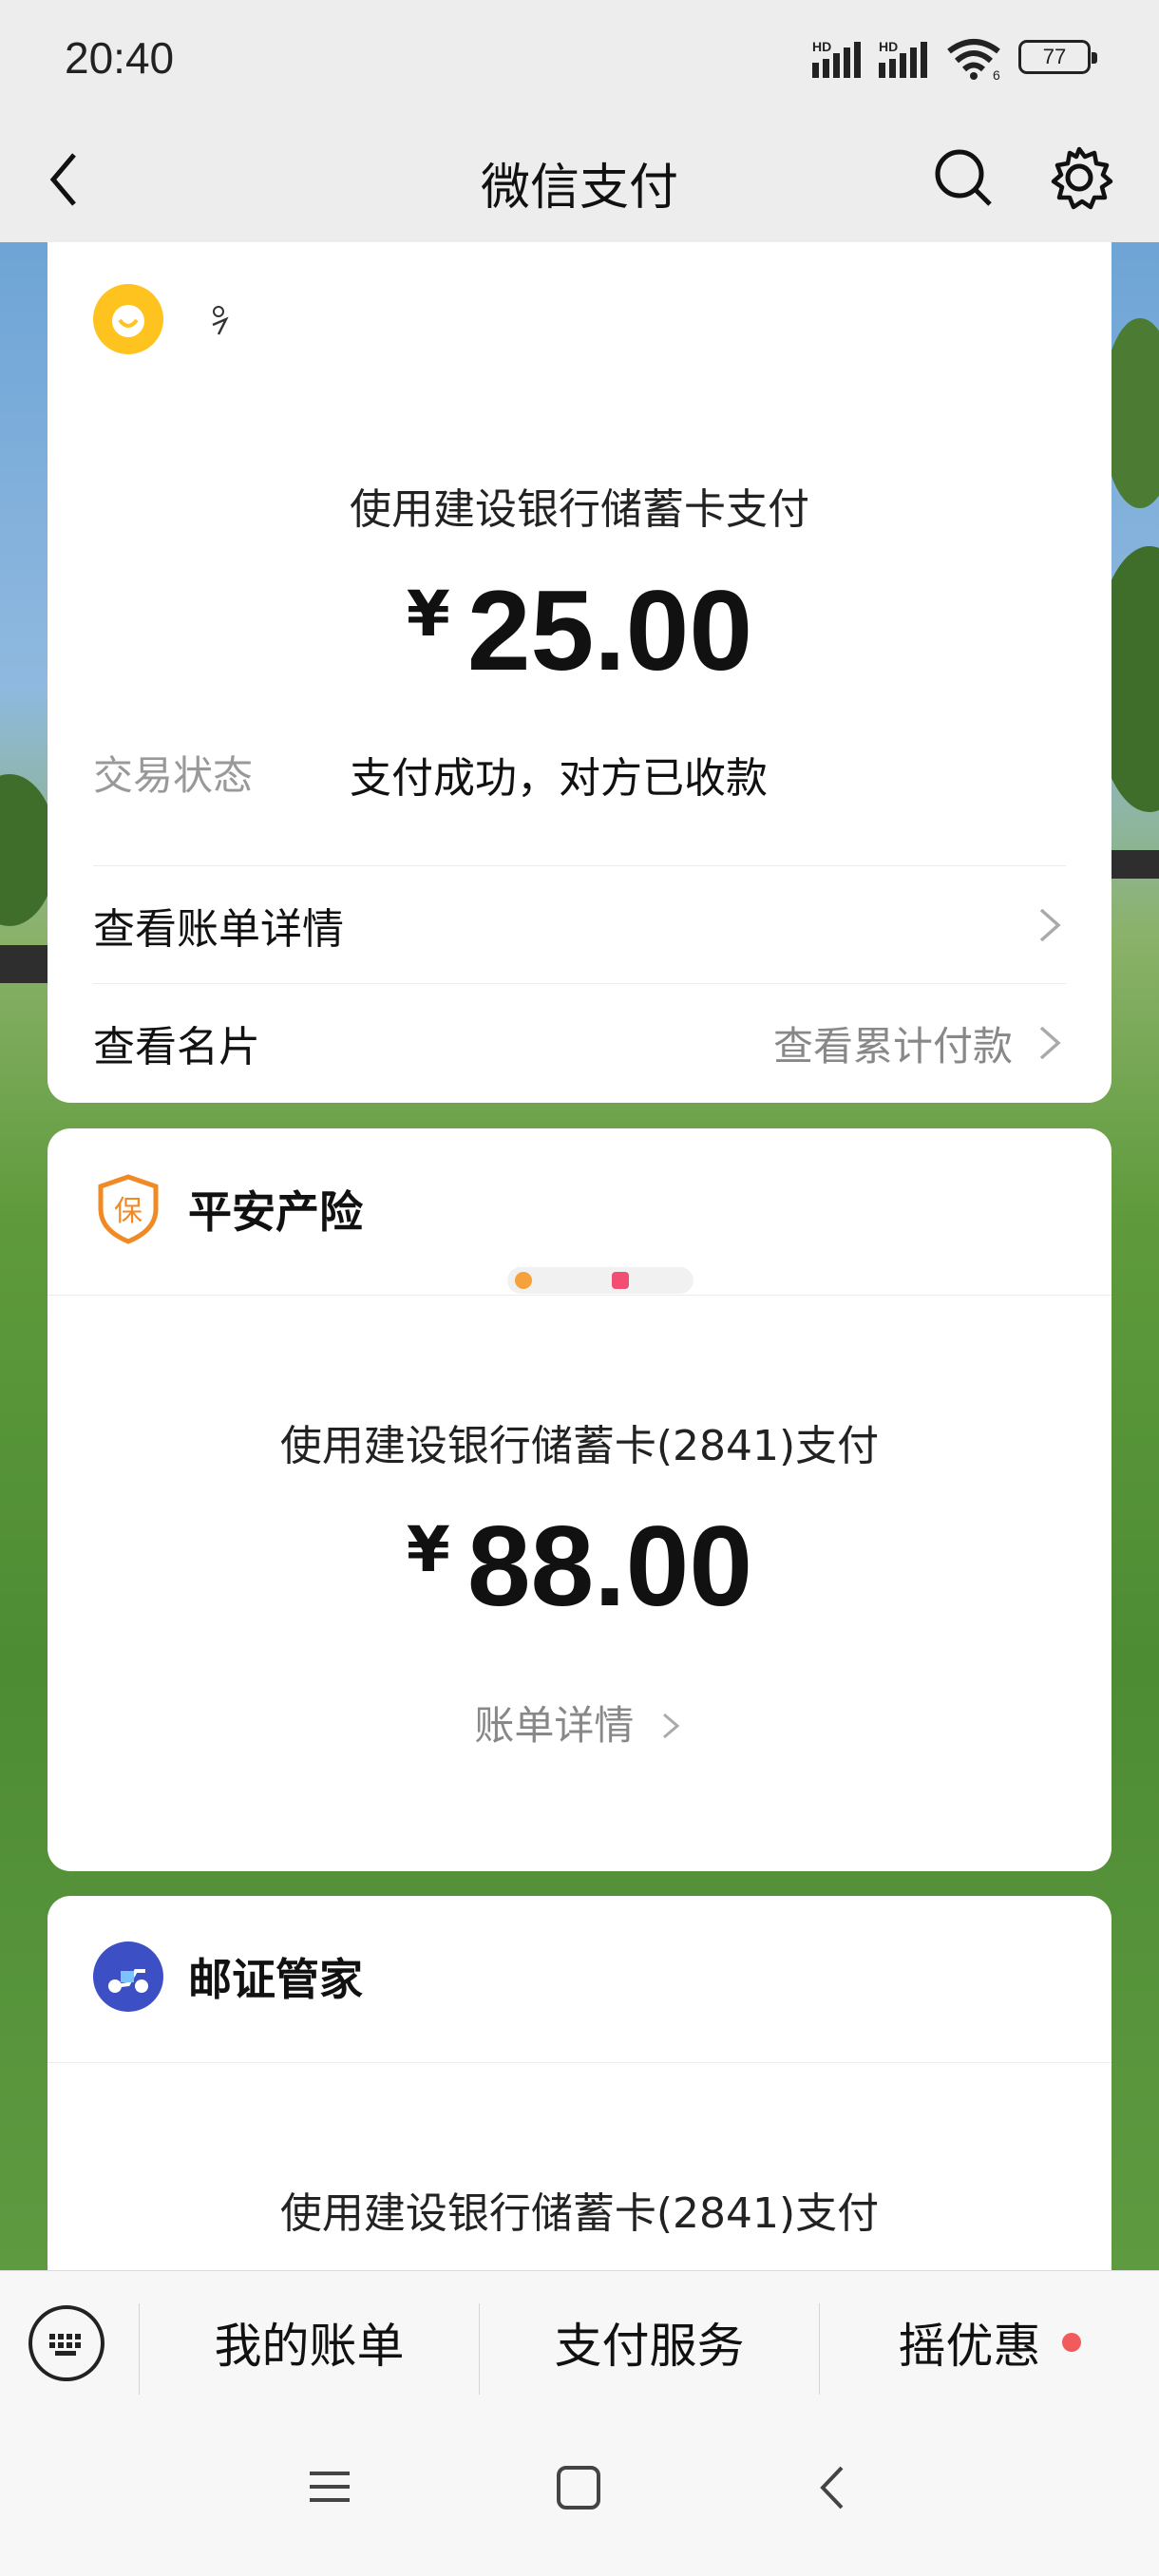  What do you see at coordinates (1054, 56) in the screenshot?
I see `battery-level: 77` at bounding box center [1054, 56].